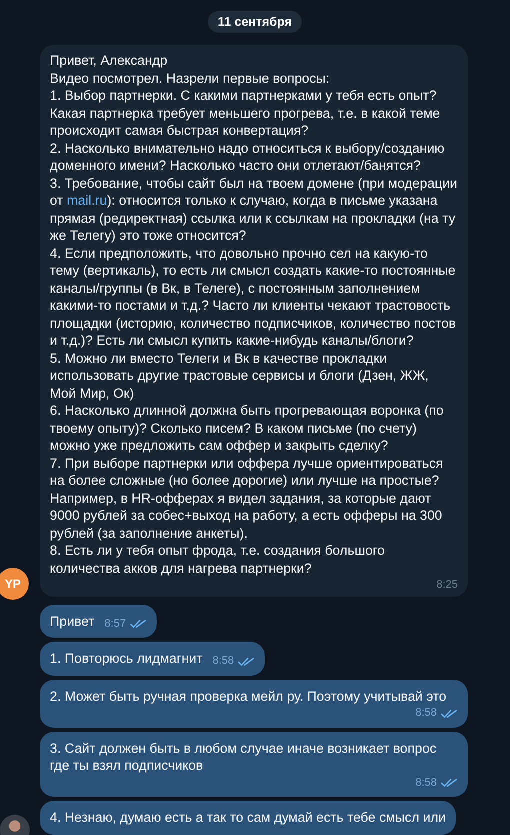  What do you see at coordinates (126, 659) in the screenshot?
I see `message-text: 1. Повторюсь лидмагнит` at bounding box center [126, 659].